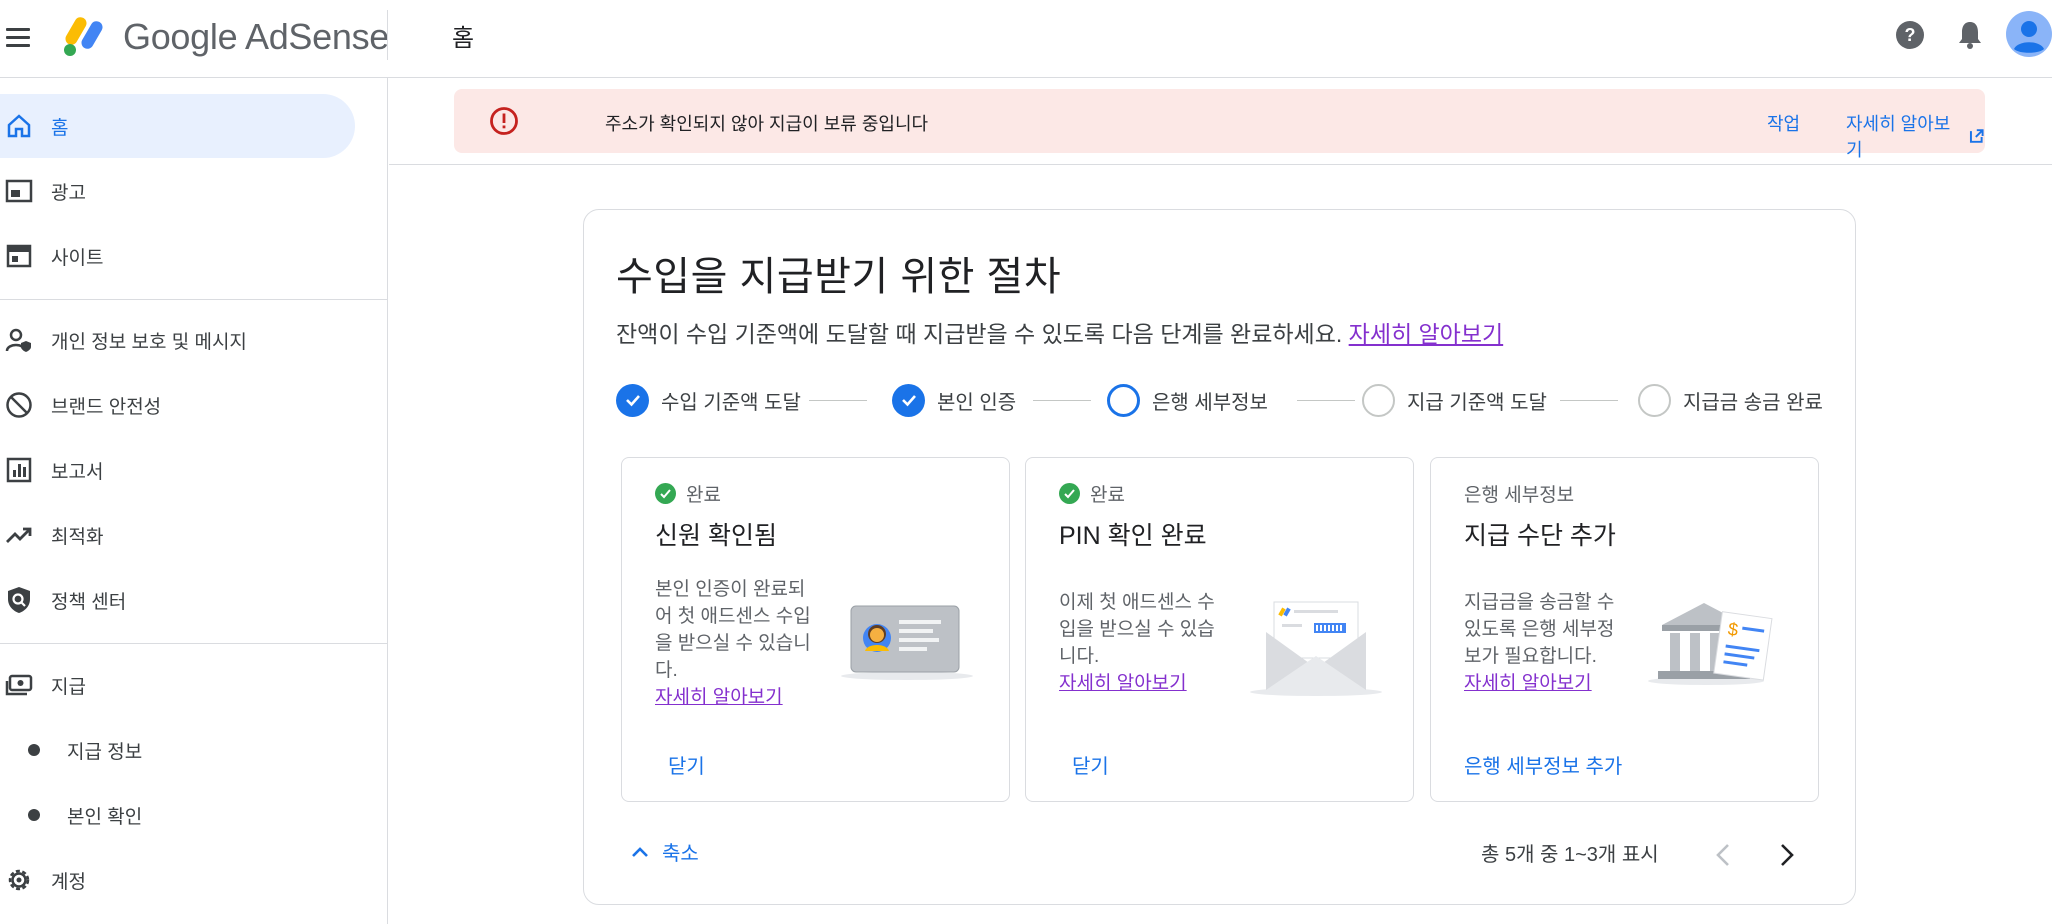 The height and width of the screenshot is (924, 2052). What do you see at coordinates (716, 536) in the screenshot?
I see `task-title: 신원 확인됨` at bounding box center [716, 536].